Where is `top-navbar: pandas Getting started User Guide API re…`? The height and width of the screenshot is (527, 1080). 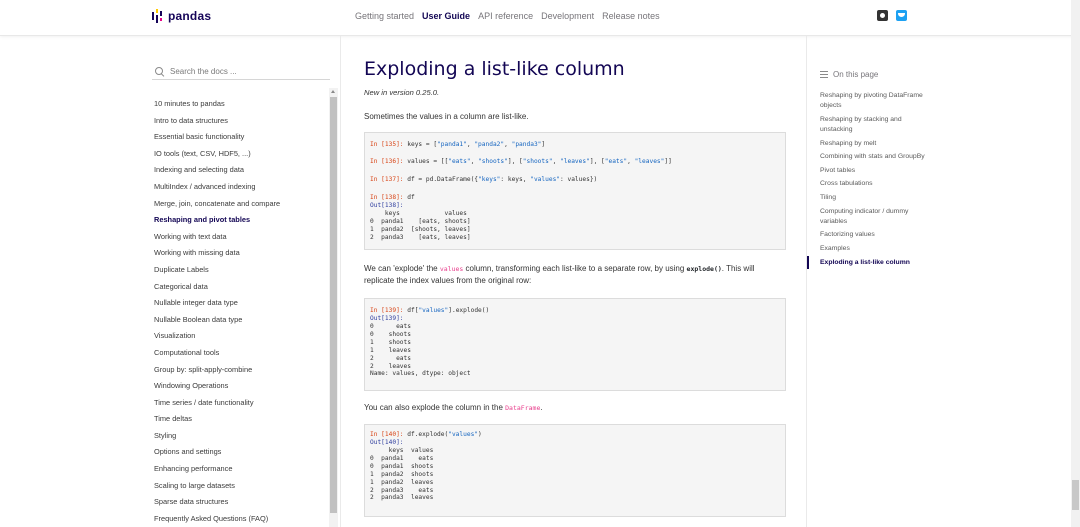
top-navbar: pandas Getting started User Guide API re… is located at coordinates (540, 18).